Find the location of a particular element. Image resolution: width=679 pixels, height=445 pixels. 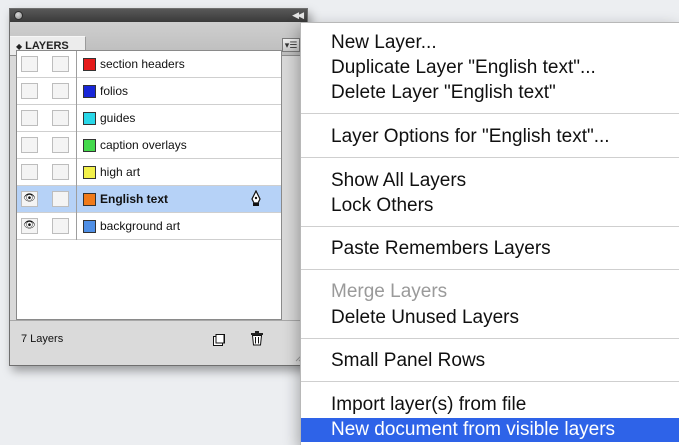

layer-count: 7 Layers is located at coordinates (42, 339).